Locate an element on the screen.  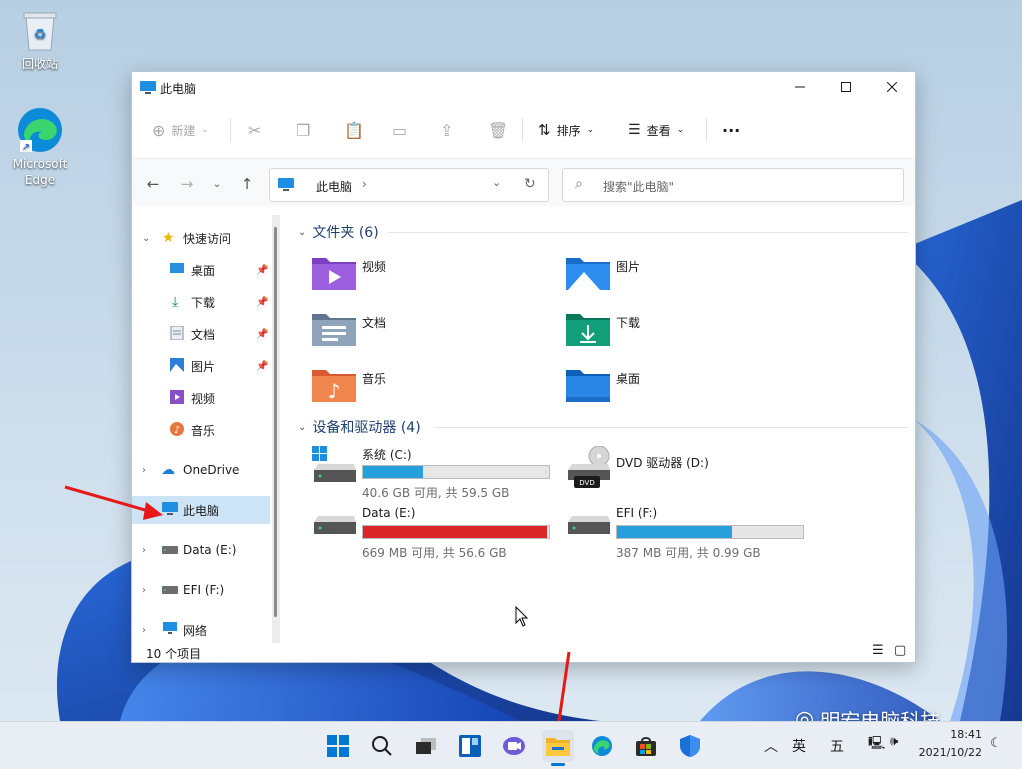
document-folder-icon is located at coordinates (334, 330).